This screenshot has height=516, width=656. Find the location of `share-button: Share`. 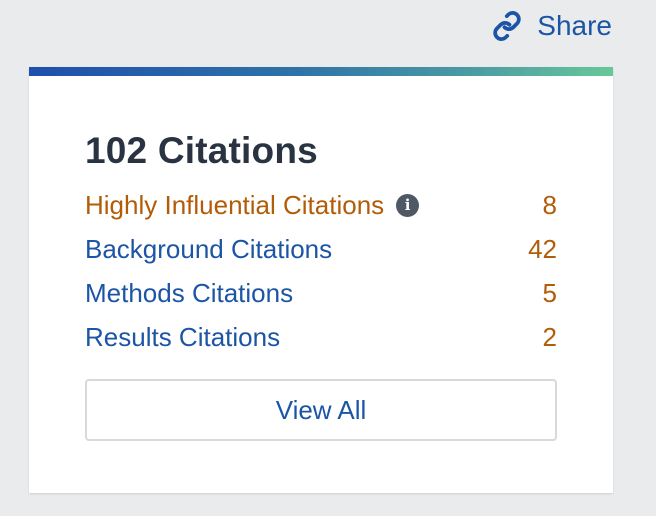

share-button: Share is located at coordinates (551, 26).